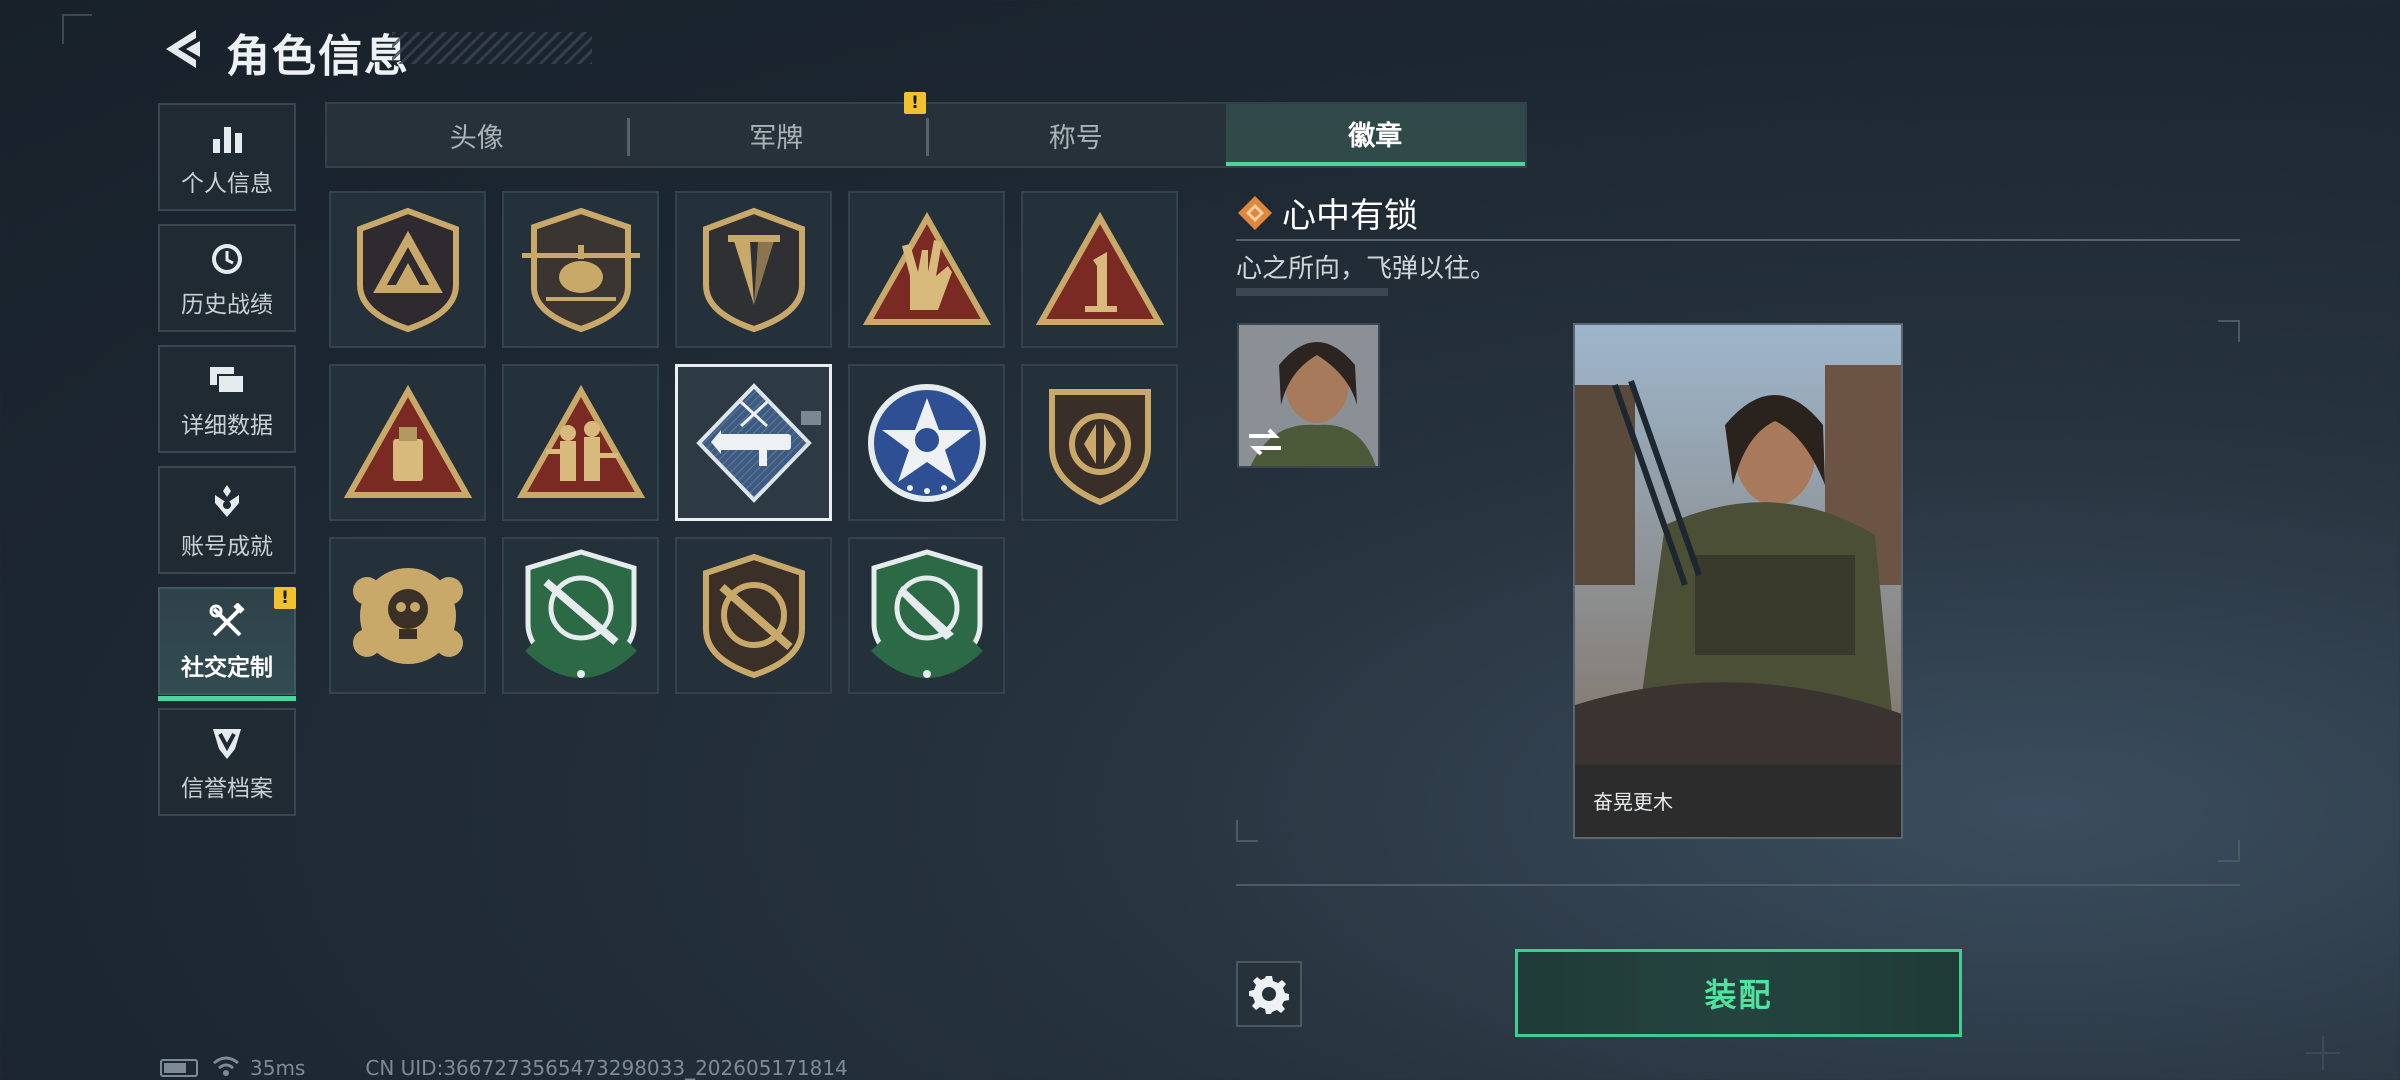 Image resolution: width=2400 pixels, height=1080 pixels. I want to click on badge-green-knife, so click(926, 615).